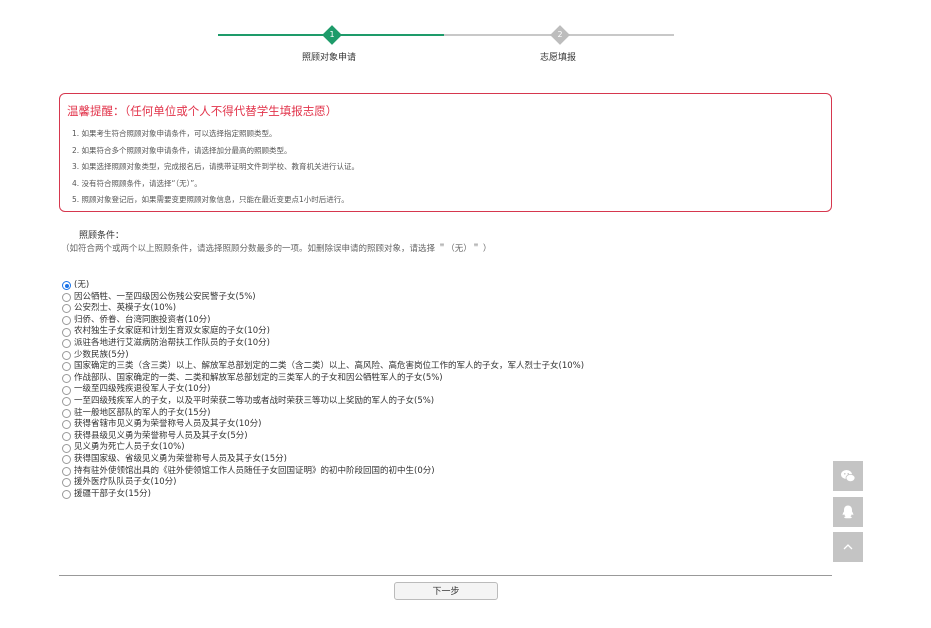 This screenshot has height=628, width=931. Describe the element at coordinates (174, 133) in the screenshot. I see `reminder-item: 1. 如果考生符合照顾对象申请条件，可以选择指定照顾类型。` at that location.